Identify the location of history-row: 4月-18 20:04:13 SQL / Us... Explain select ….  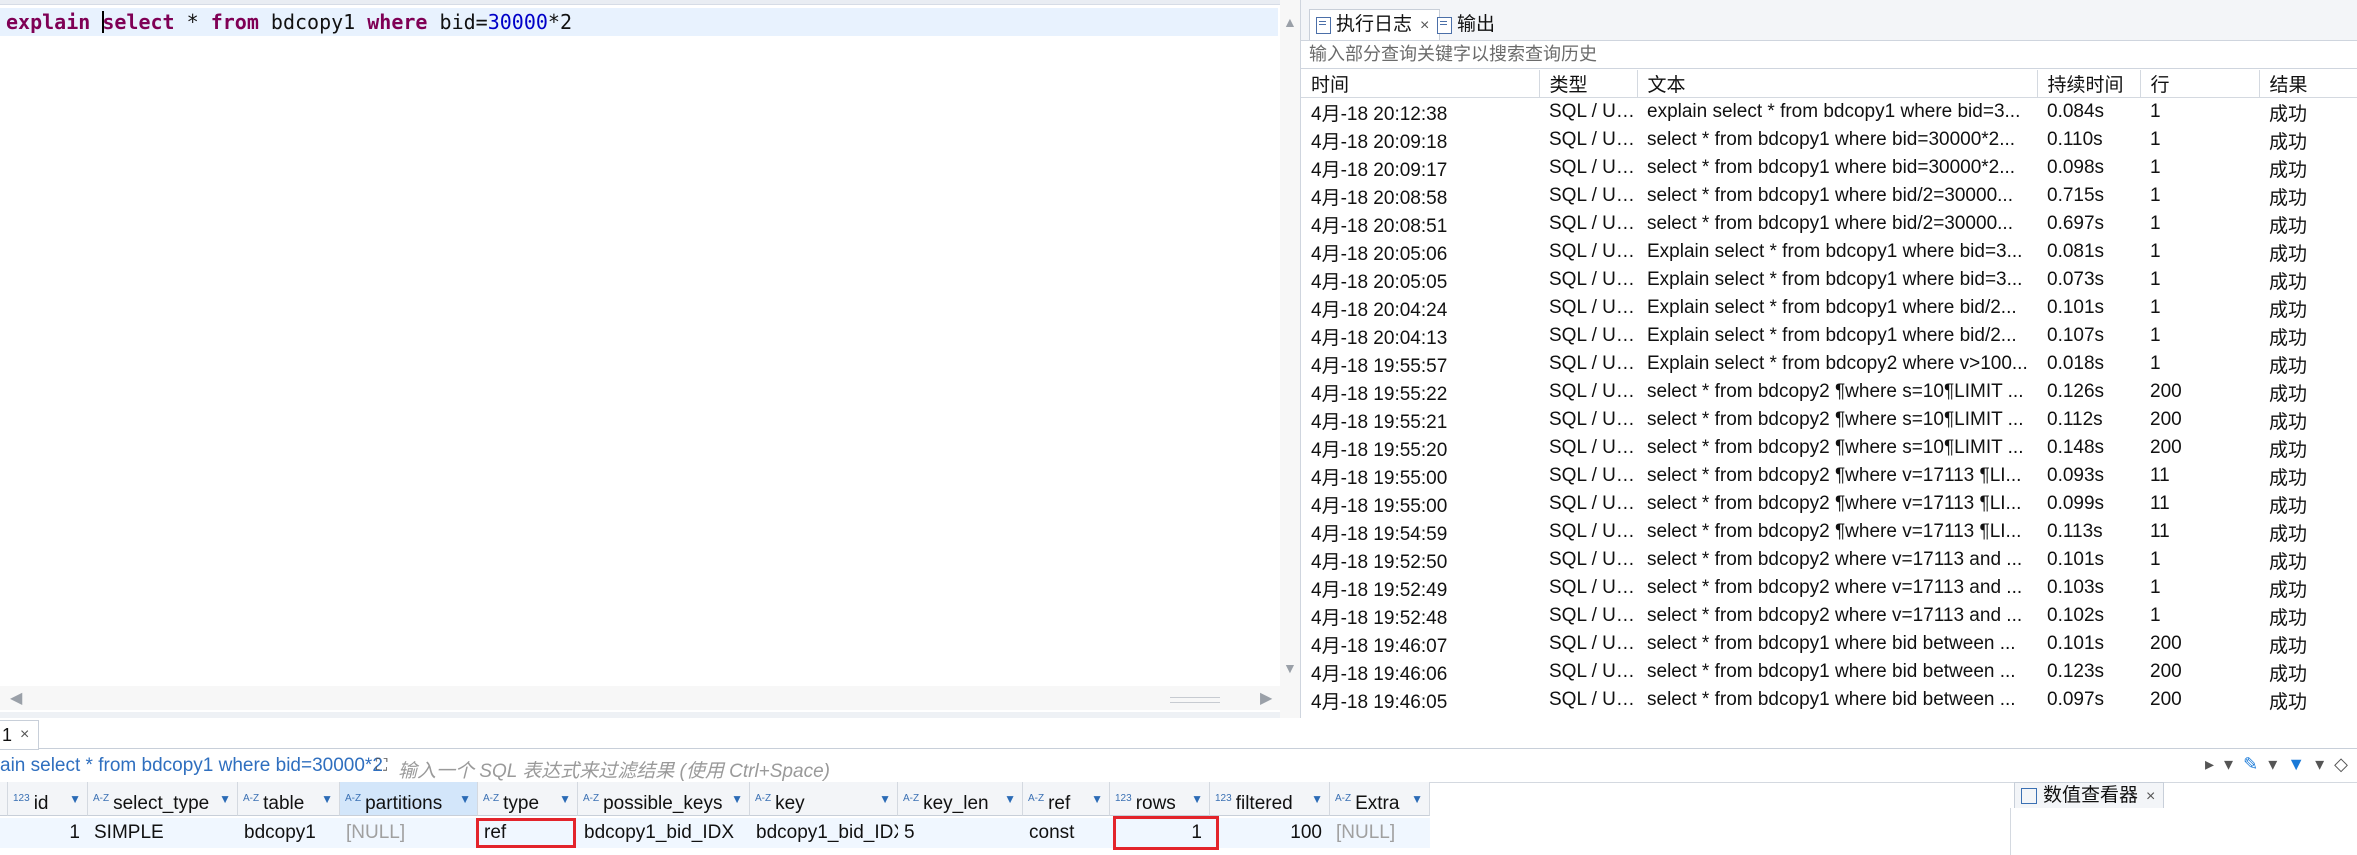
(1829, 336).